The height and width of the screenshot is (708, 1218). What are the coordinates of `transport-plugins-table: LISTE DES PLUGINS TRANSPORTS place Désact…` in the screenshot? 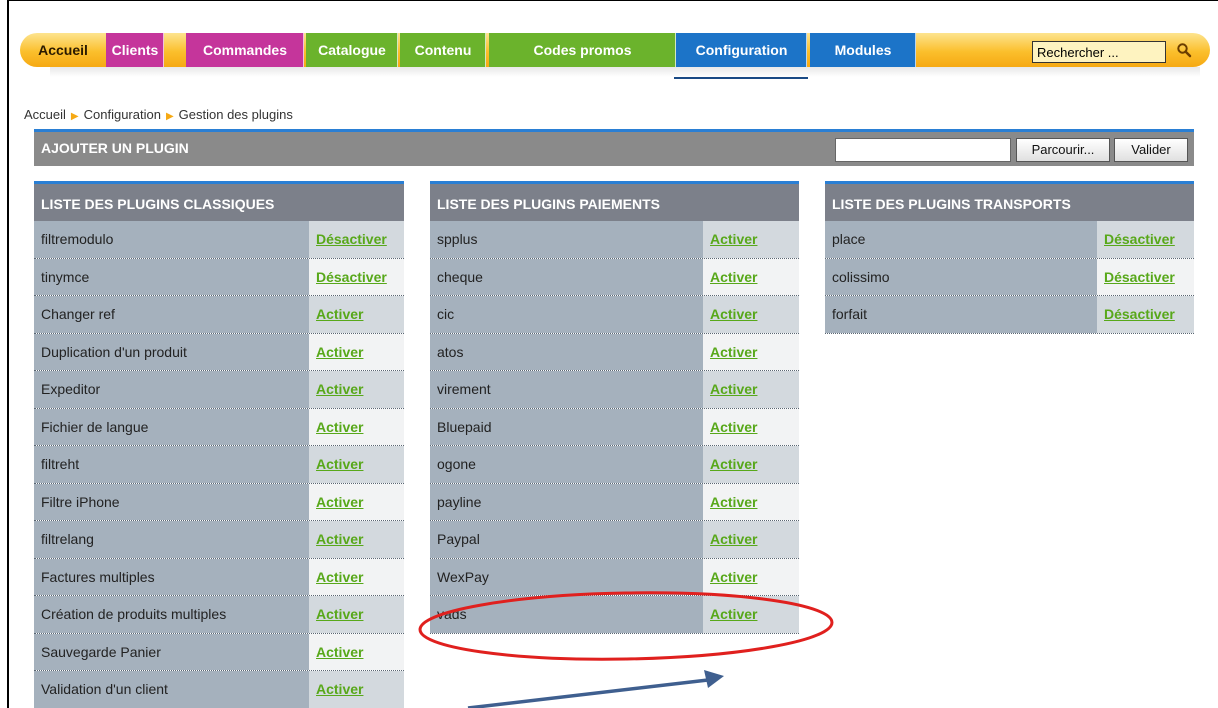 It's located at (1009, 257).